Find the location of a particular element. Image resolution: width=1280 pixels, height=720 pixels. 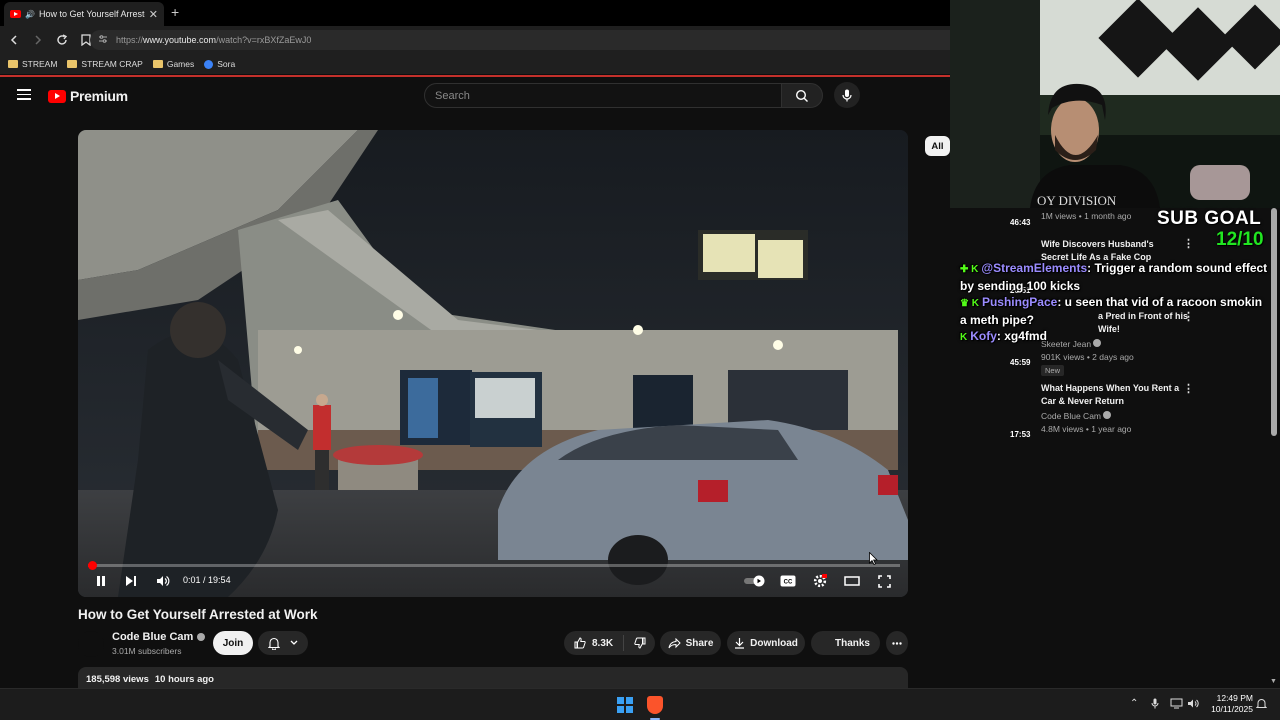

microphone-tray-icon is located at coordinates (1155, 705).